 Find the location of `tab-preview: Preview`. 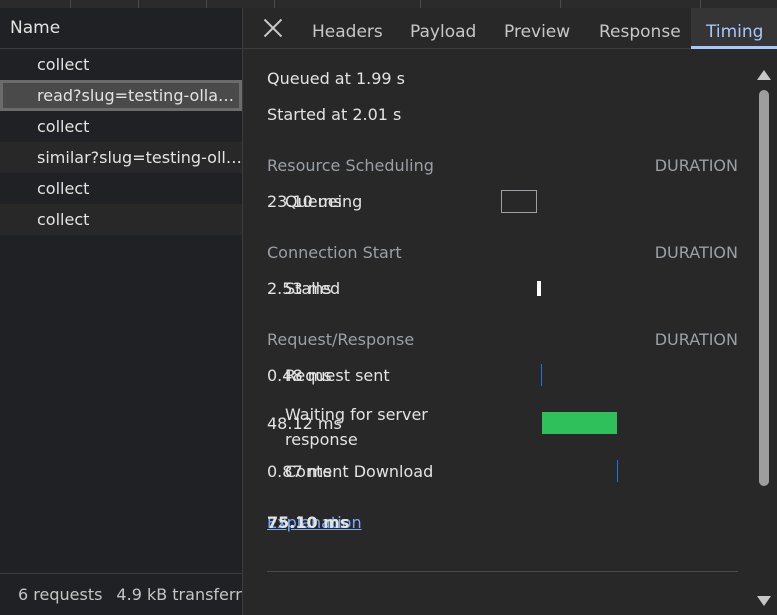

tab-preview: Preview is located at coordinates (537, 28).